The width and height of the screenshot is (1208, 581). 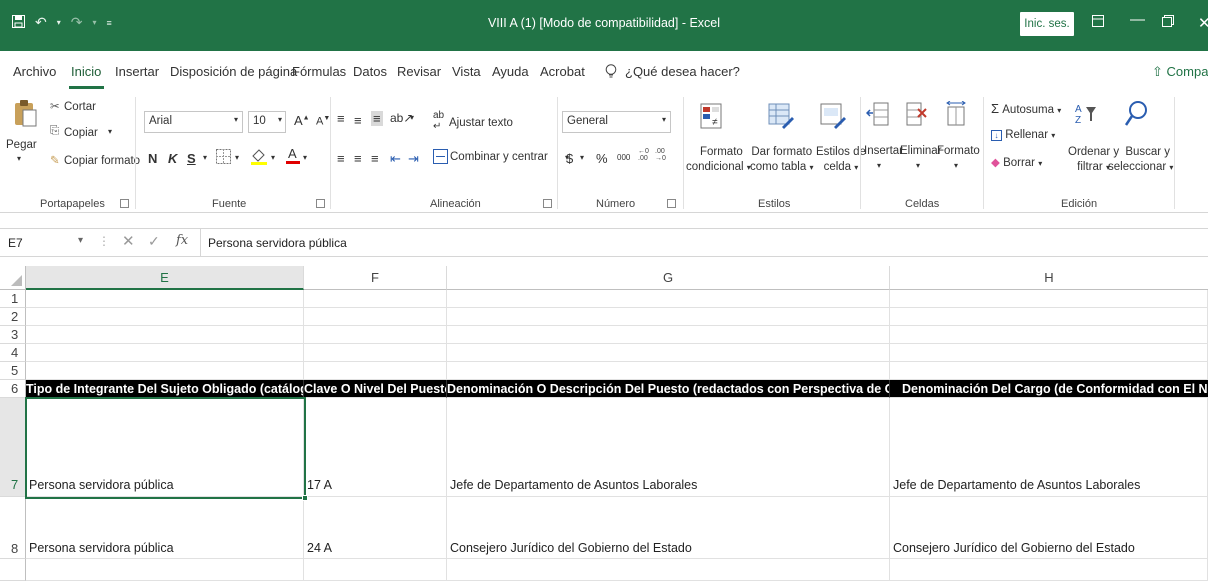 What do you see at coordinates (341, 158) in the screenshot?
I see `align-left-icon: ≡` at bounding box center [341, 158].